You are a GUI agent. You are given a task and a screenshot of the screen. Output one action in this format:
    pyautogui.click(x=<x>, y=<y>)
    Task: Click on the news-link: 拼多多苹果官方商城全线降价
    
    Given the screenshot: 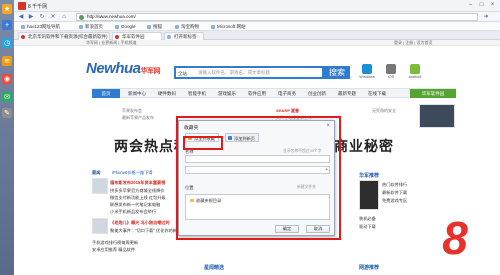 What is the action you would take?
    pyautogui.click(x=137, y=191)
    